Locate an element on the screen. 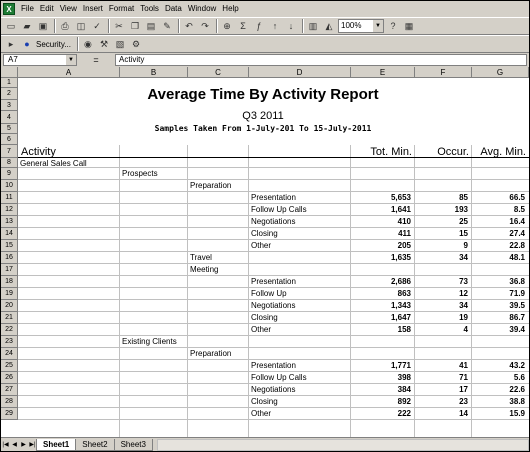 The image size is (530, 452). undo-icon: ↶ is located at coordinates (189, 26).